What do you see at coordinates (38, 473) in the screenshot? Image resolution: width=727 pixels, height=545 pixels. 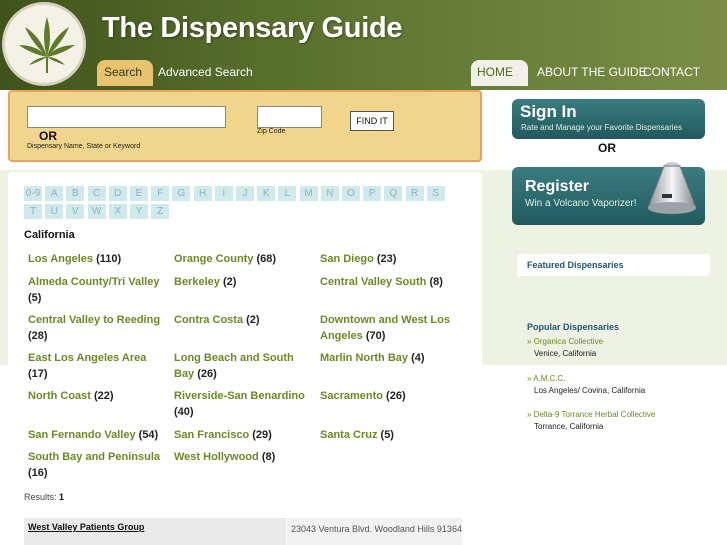 I see `city-count: (16)` at bounding box center [38, 473].